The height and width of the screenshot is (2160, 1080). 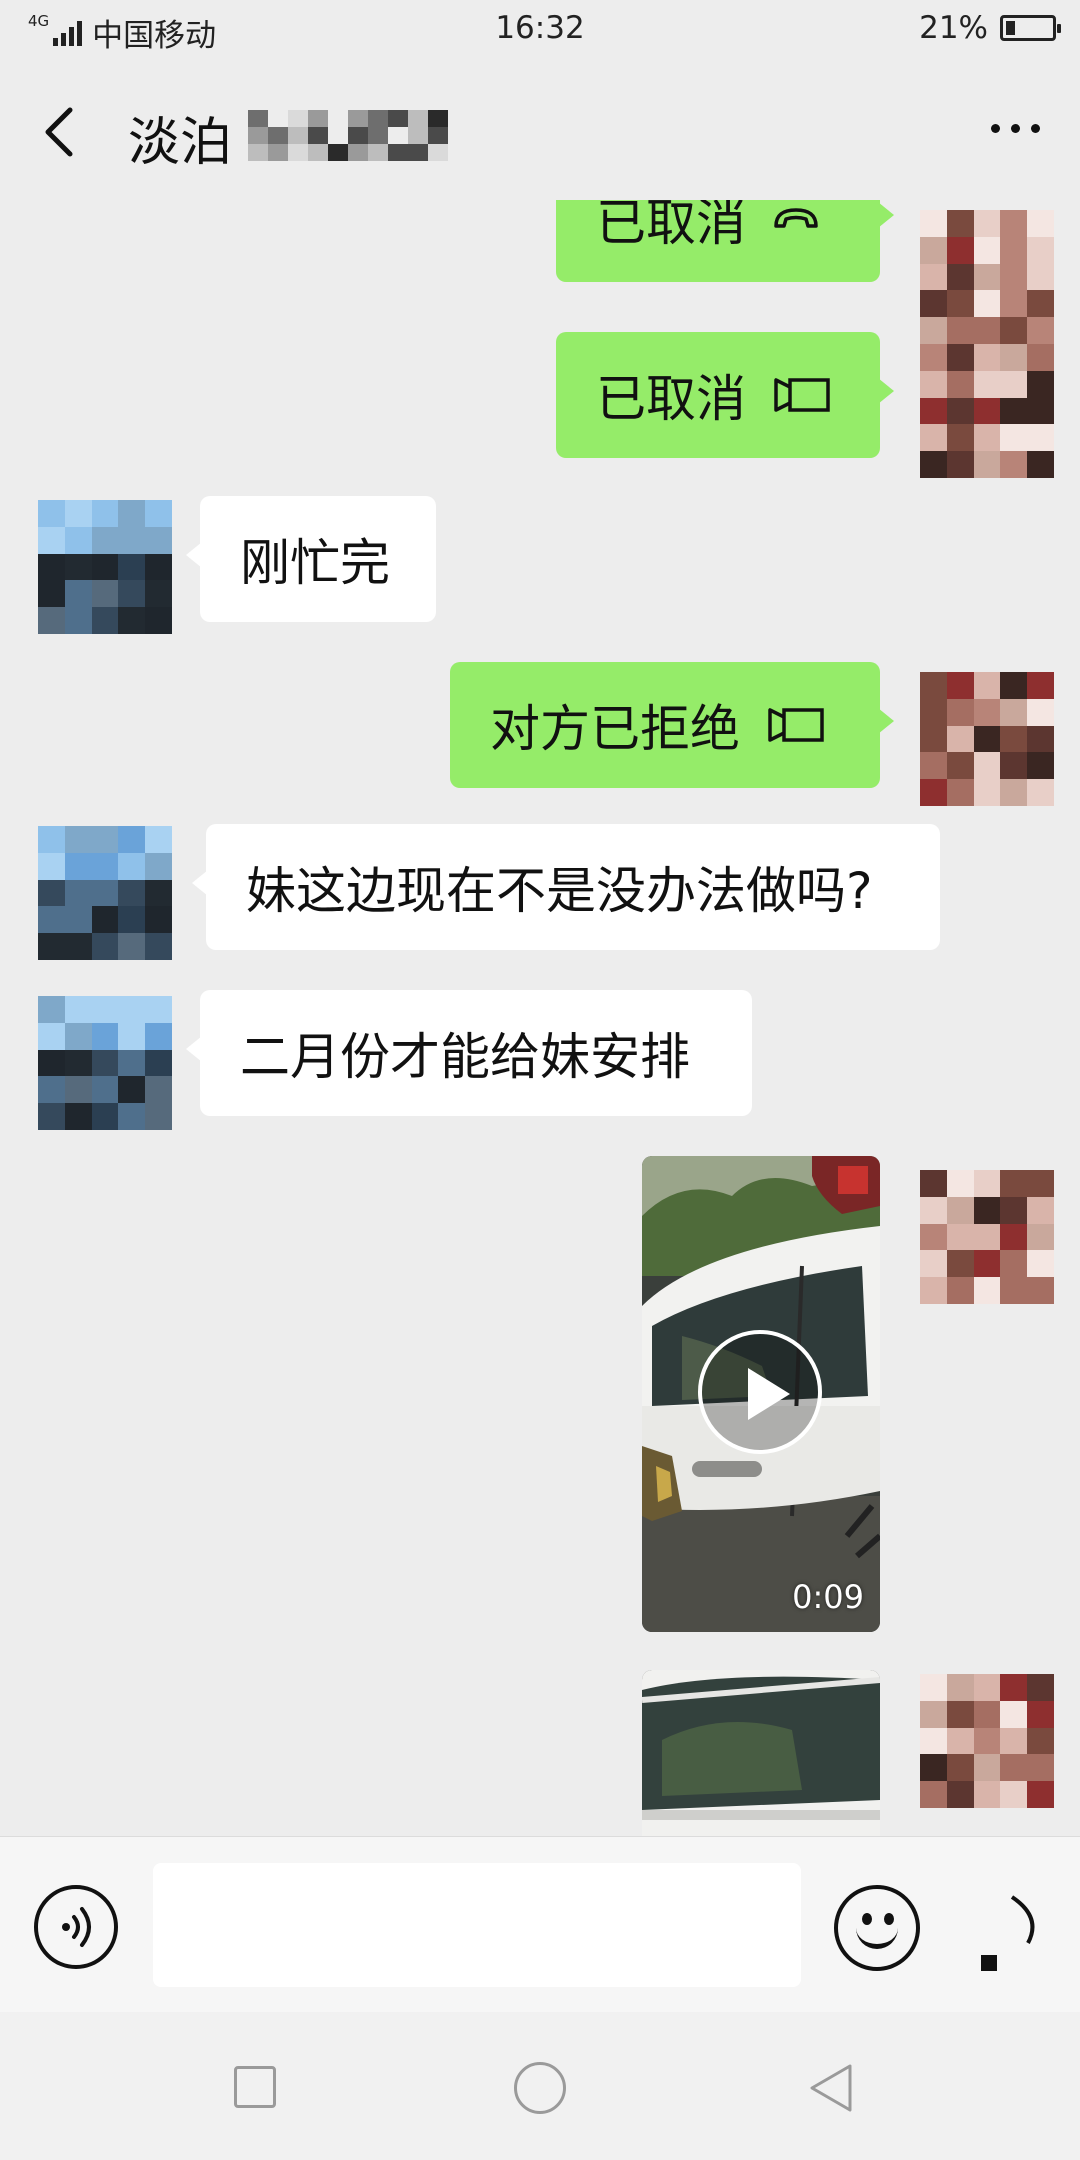 I want to click on chat-header: 淡泊, so click(x=540, y=130).